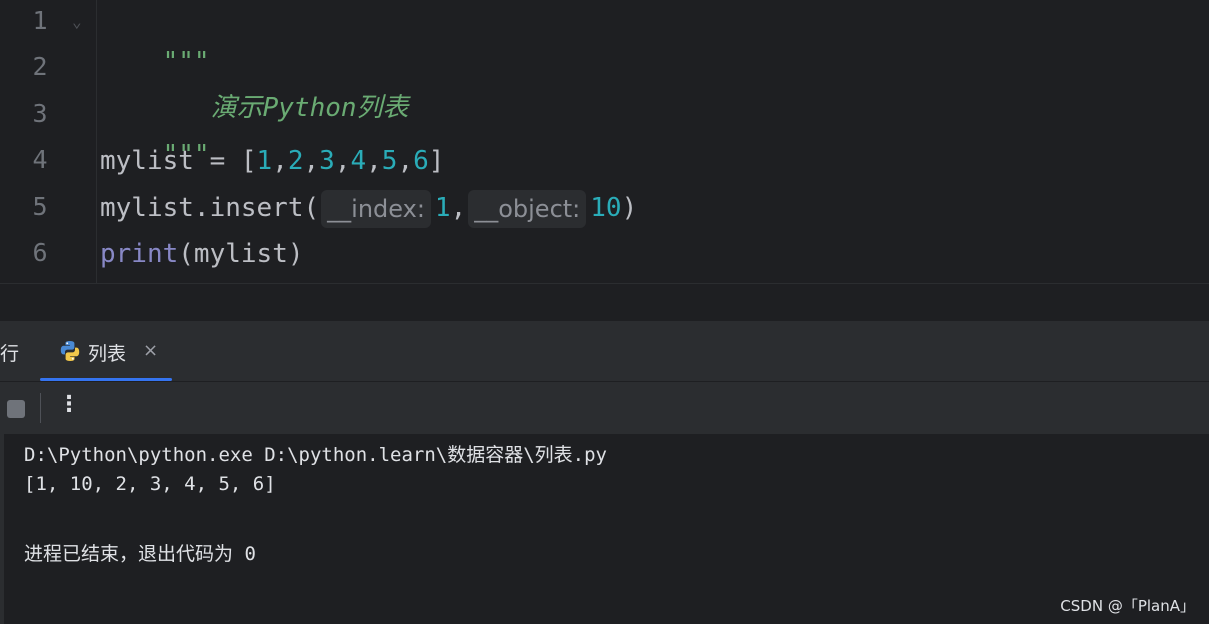 The height and width of the screenshot is (624, 1209). Describe the element at coordinates (77, 21) in the screenshot. I see `fold-chevron-icon: ⌄` at that location.